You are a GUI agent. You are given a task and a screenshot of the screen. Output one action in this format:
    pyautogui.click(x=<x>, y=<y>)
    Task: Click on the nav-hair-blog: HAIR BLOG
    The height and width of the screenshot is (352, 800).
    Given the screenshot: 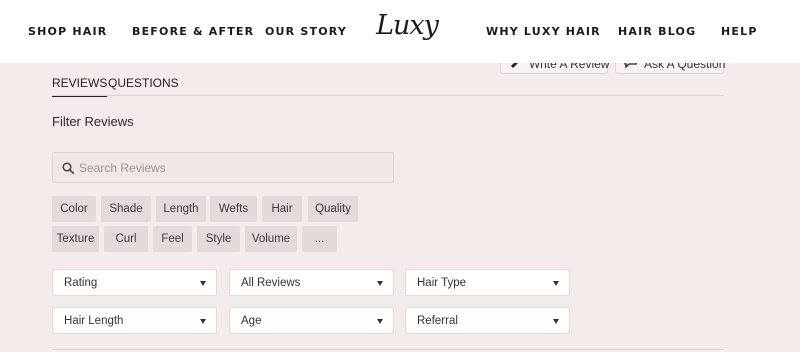 What is the action you would take?
    pyautogui.click(x=657, y=31)
    